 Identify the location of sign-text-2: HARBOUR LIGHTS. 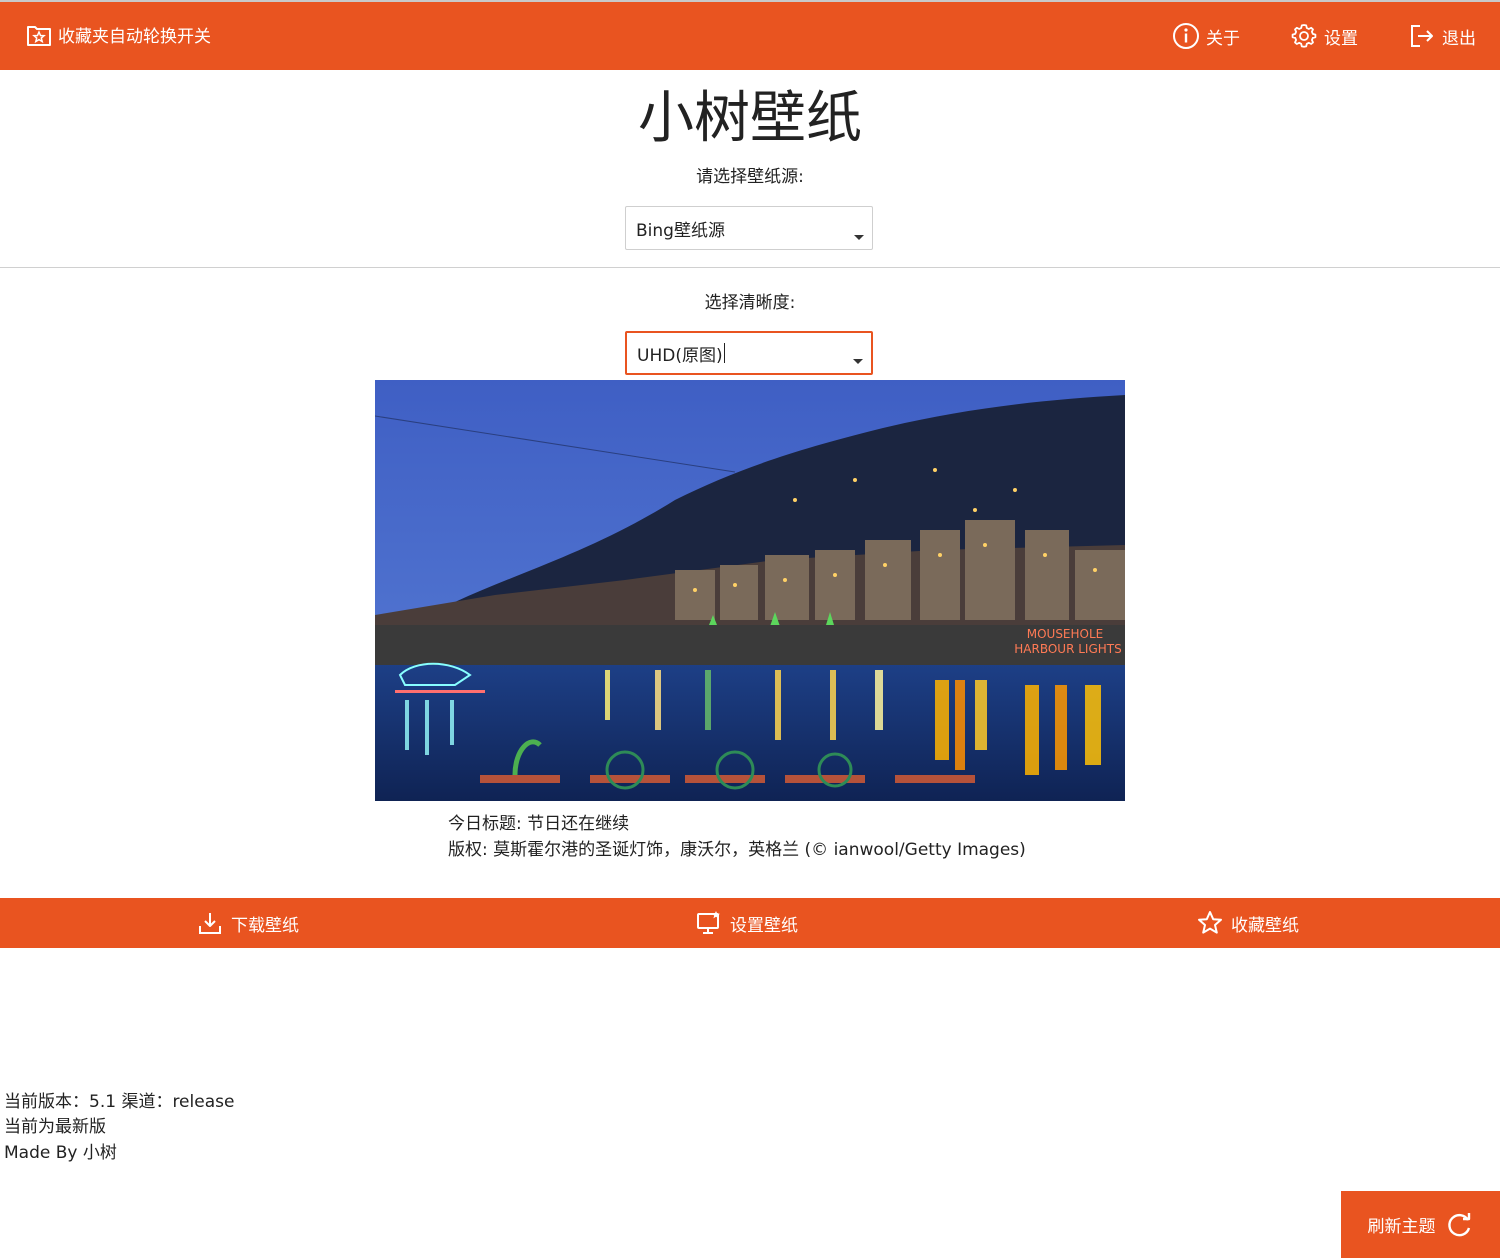
(1067, 649).